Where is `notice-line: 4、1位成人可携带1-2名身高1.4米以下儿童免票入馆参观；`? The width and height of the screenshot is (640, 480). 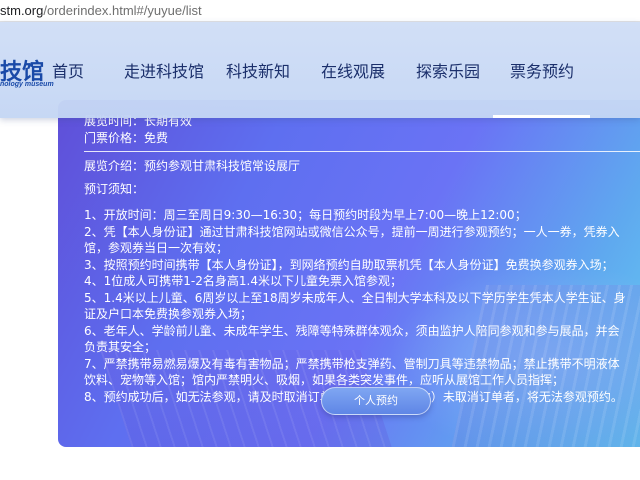
notice-line: 4、1位成人可携带1-2名身高1.4米以下儿童免票入馆参观； is located at coordinates (243, 281).